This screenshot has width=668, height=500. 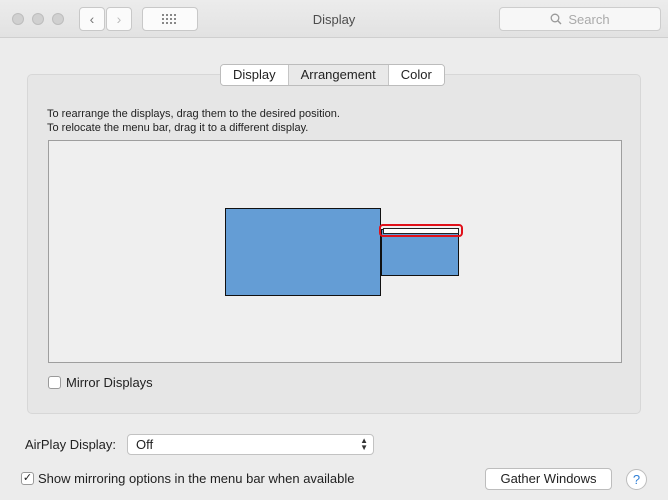 I want to click on checkmark-icon: ✓, so click(x=27, y=478).